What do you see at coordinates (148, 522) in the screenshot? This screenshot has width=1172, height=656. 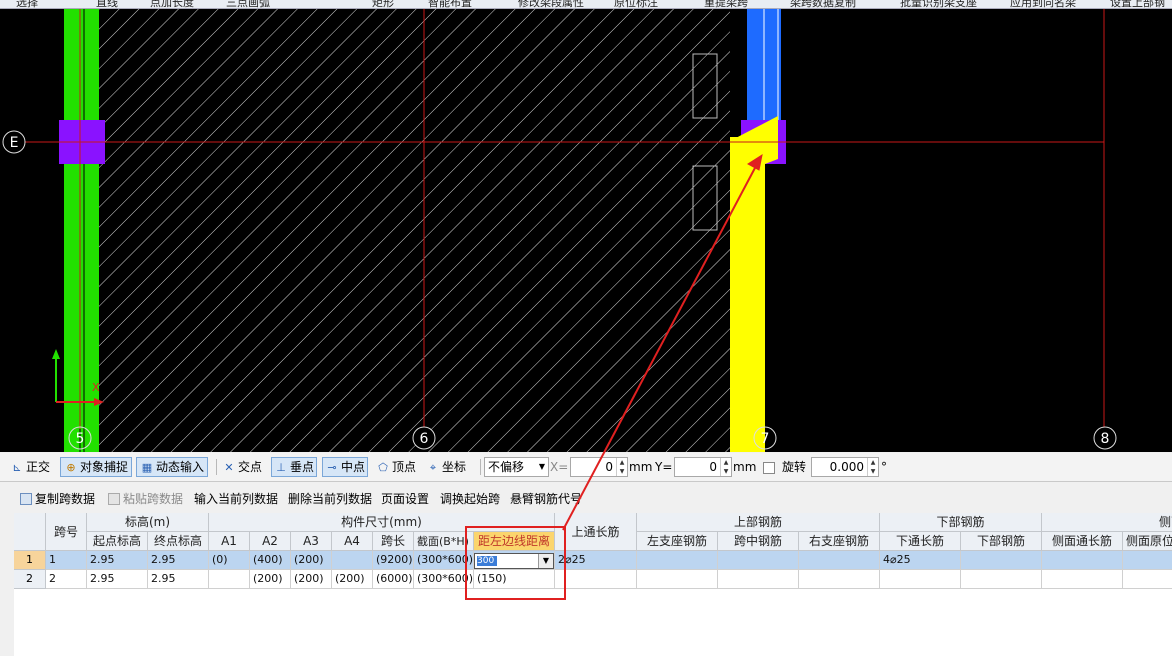 I see `header-elevation: 标高(m)` at bounding box center [148, 522].